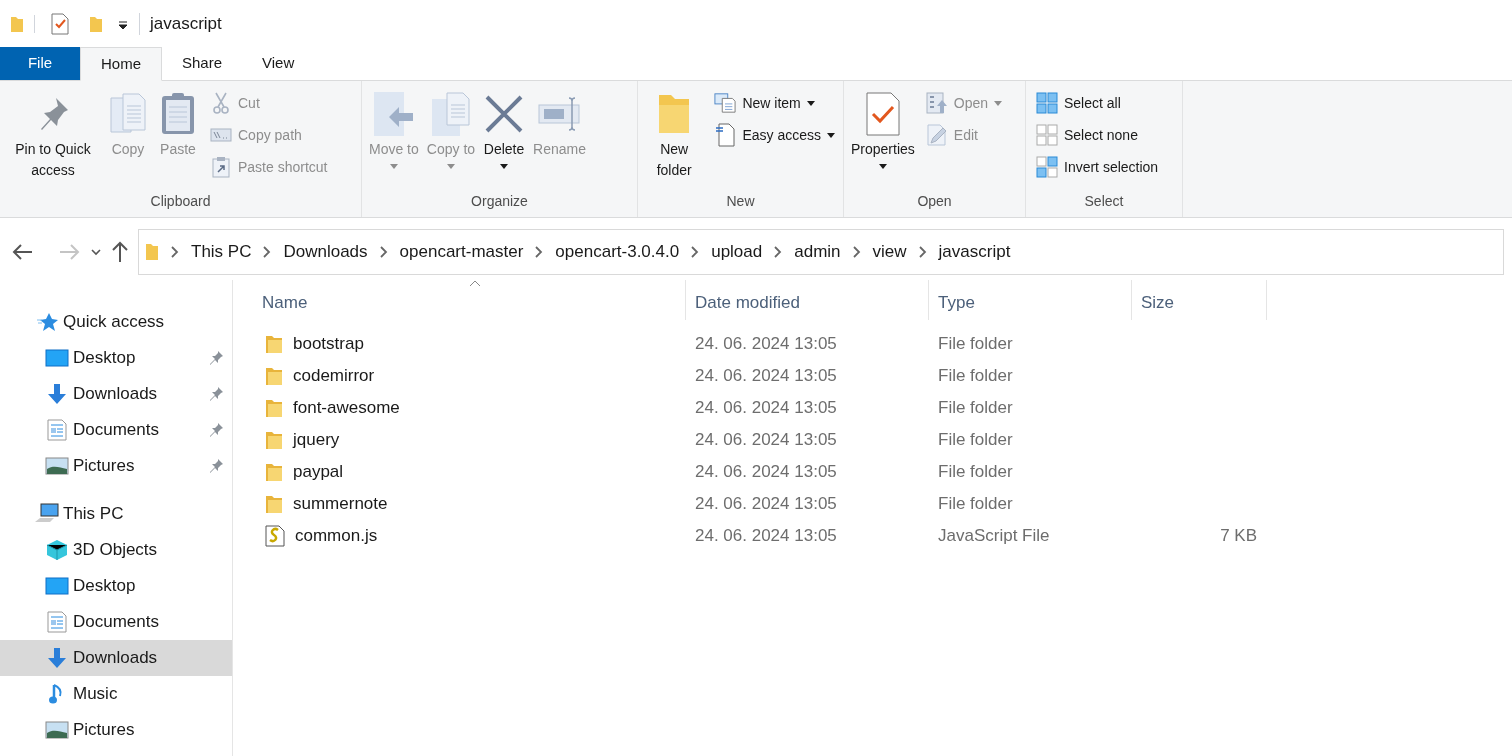 The image size is (1512, 756). Describe the element at coordinates (116, 694) in the screenshot. I see `sidebar-item: Music` at that location.